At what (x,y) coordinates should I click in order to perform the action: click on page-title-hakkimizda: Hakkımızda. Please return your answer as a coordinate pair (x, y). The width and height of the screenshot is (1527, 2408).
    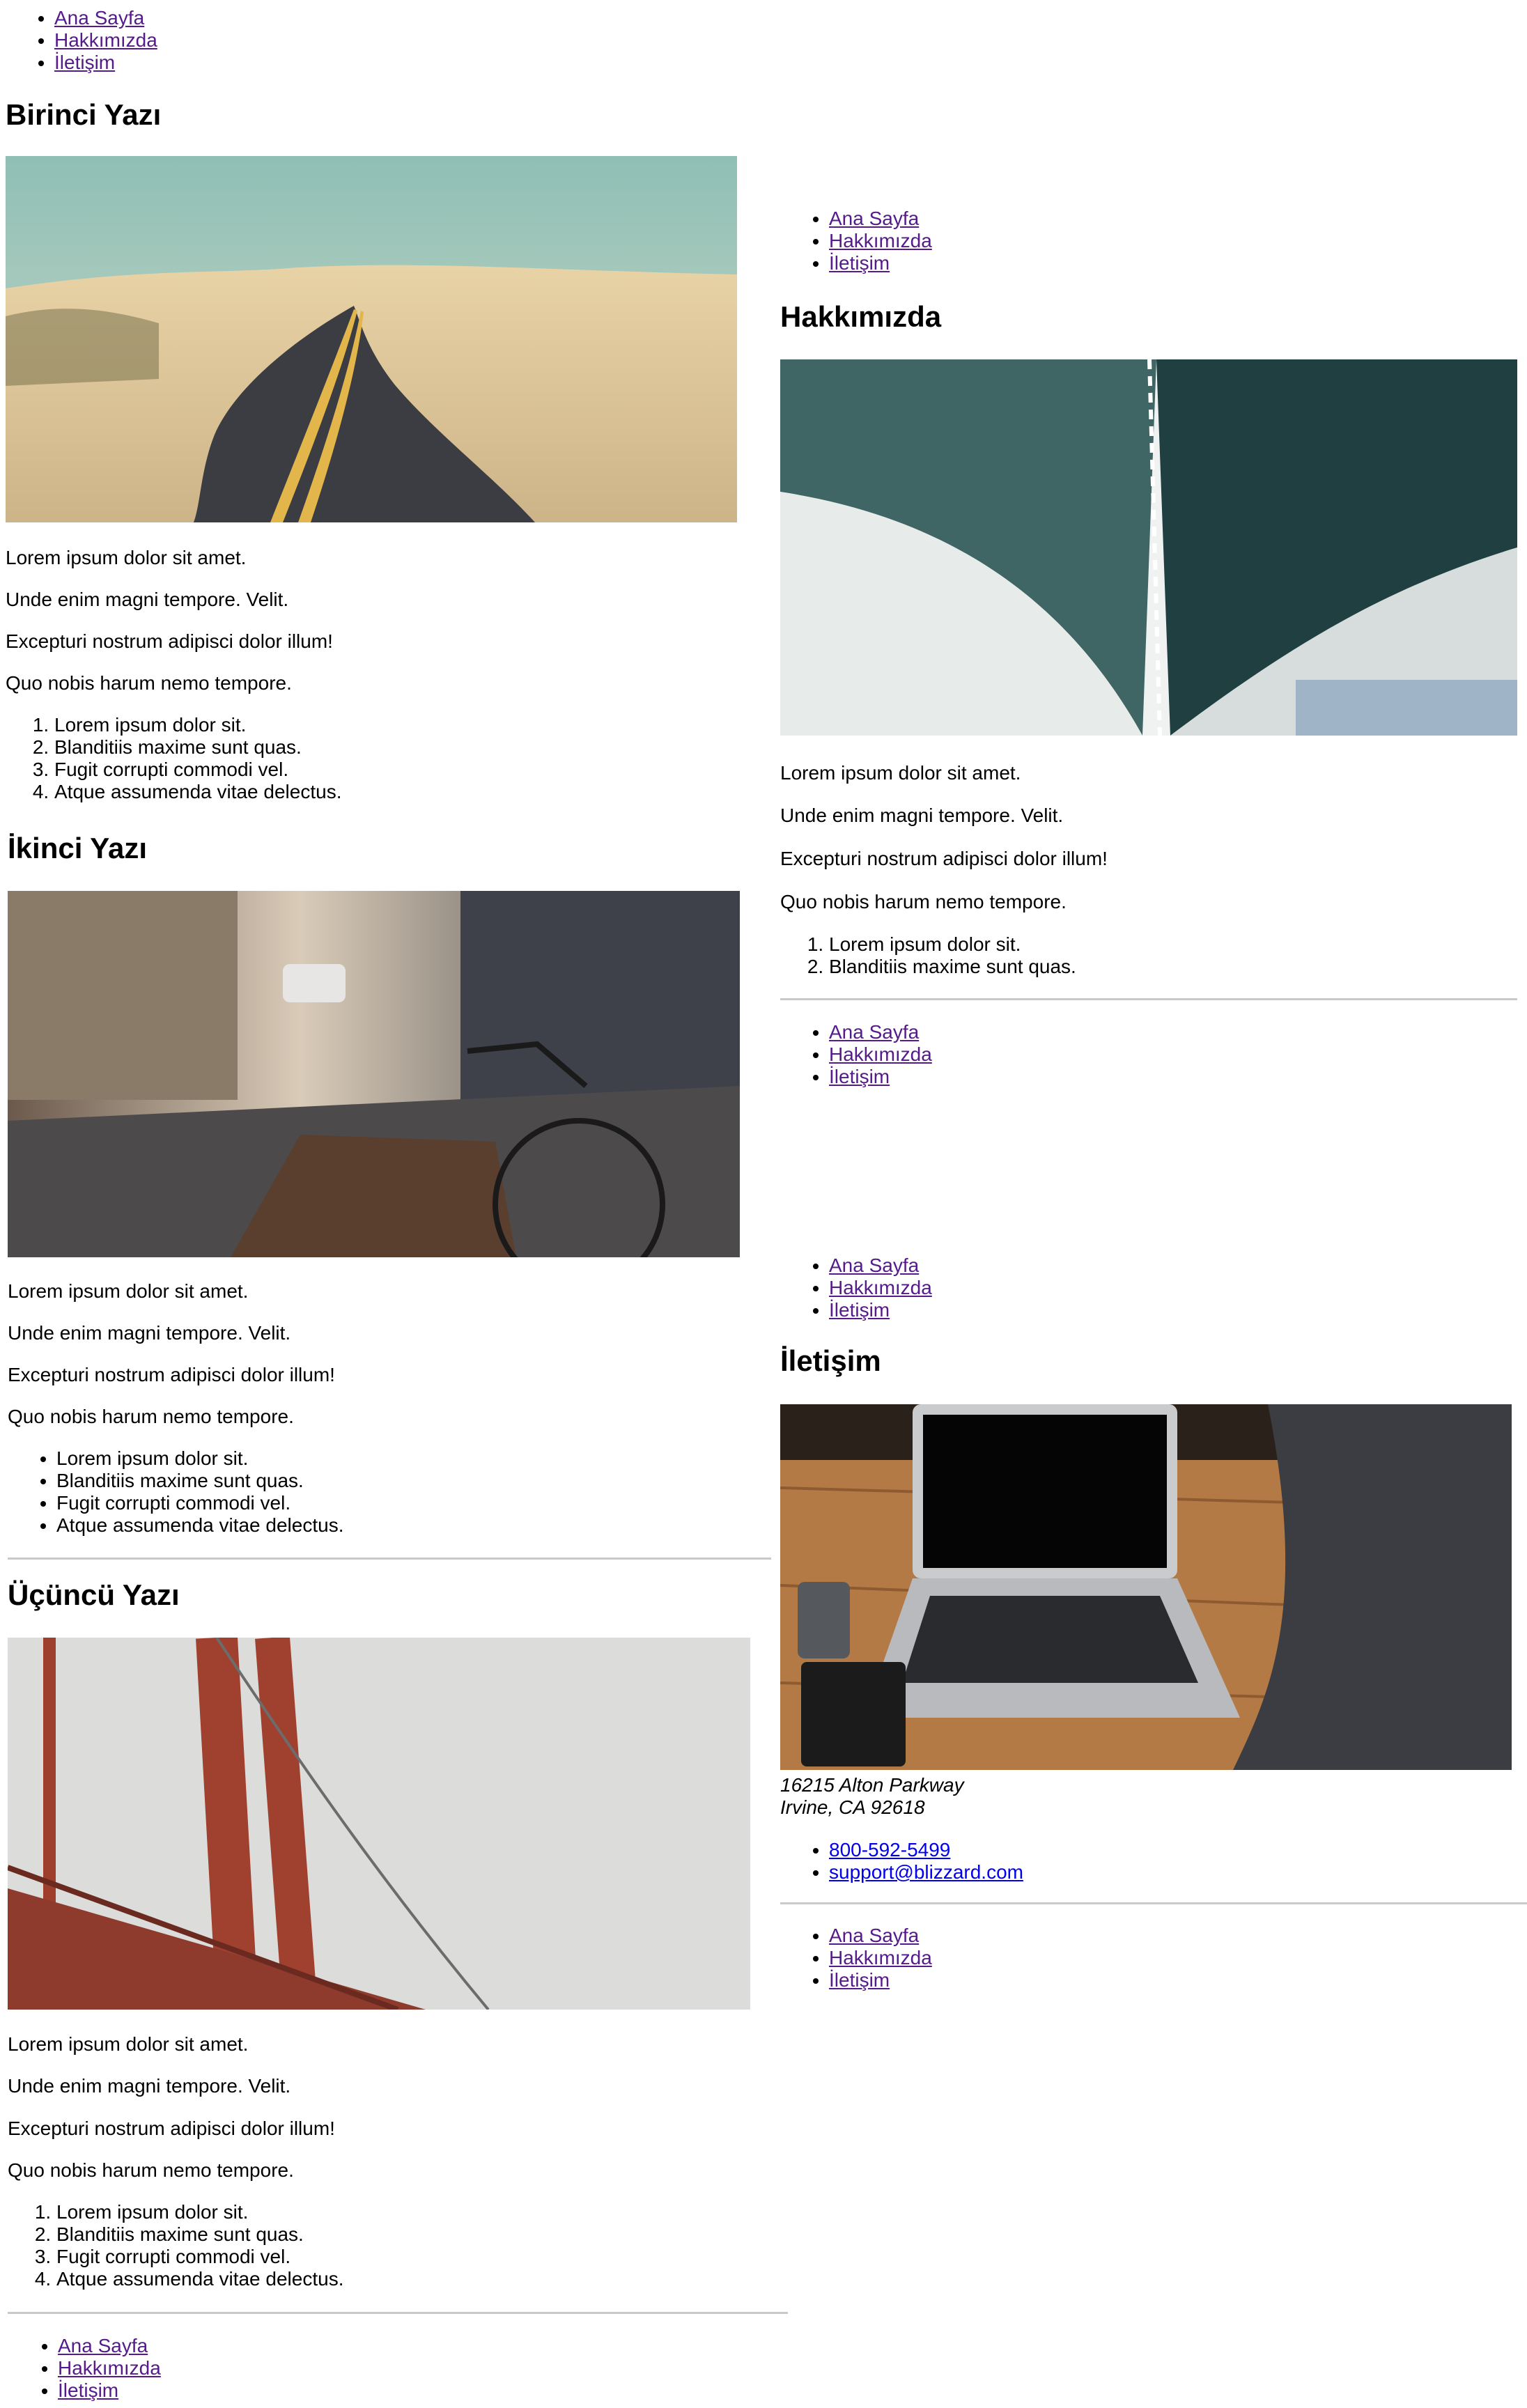
    Looking at the image, I should click on (861, 316).